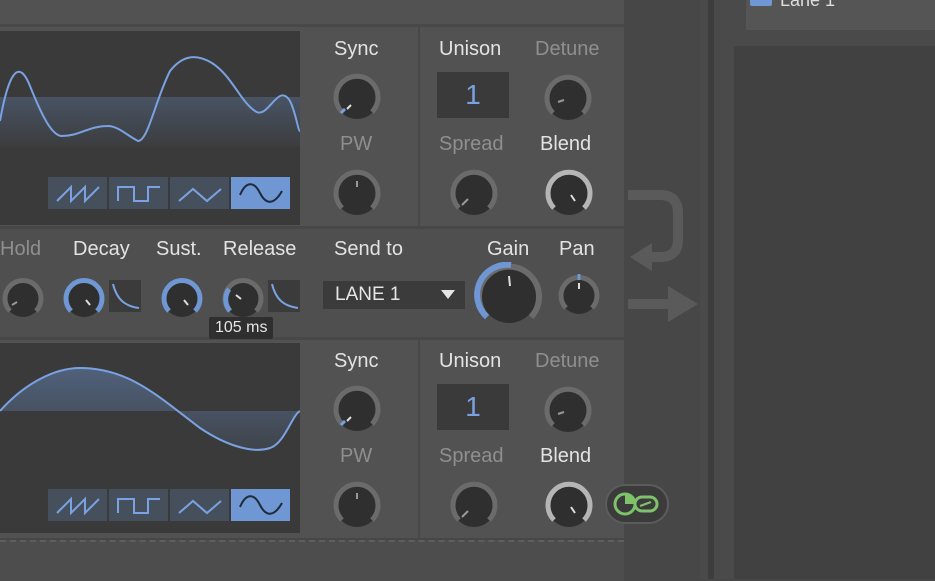 The height and width of the screenshot is (581, 935). What do you see at coordinates (569, 507) in the screenshot?
I see `osc2-blend-knob` at bounding box center [569, 507].